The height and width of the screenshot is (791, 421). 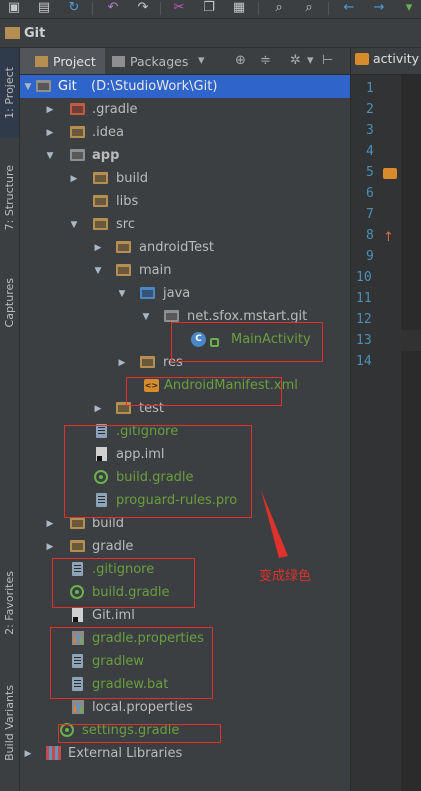 I want to click on tree-item-gradle-dir: ▶ .gradle, so click(x=185, y=109).